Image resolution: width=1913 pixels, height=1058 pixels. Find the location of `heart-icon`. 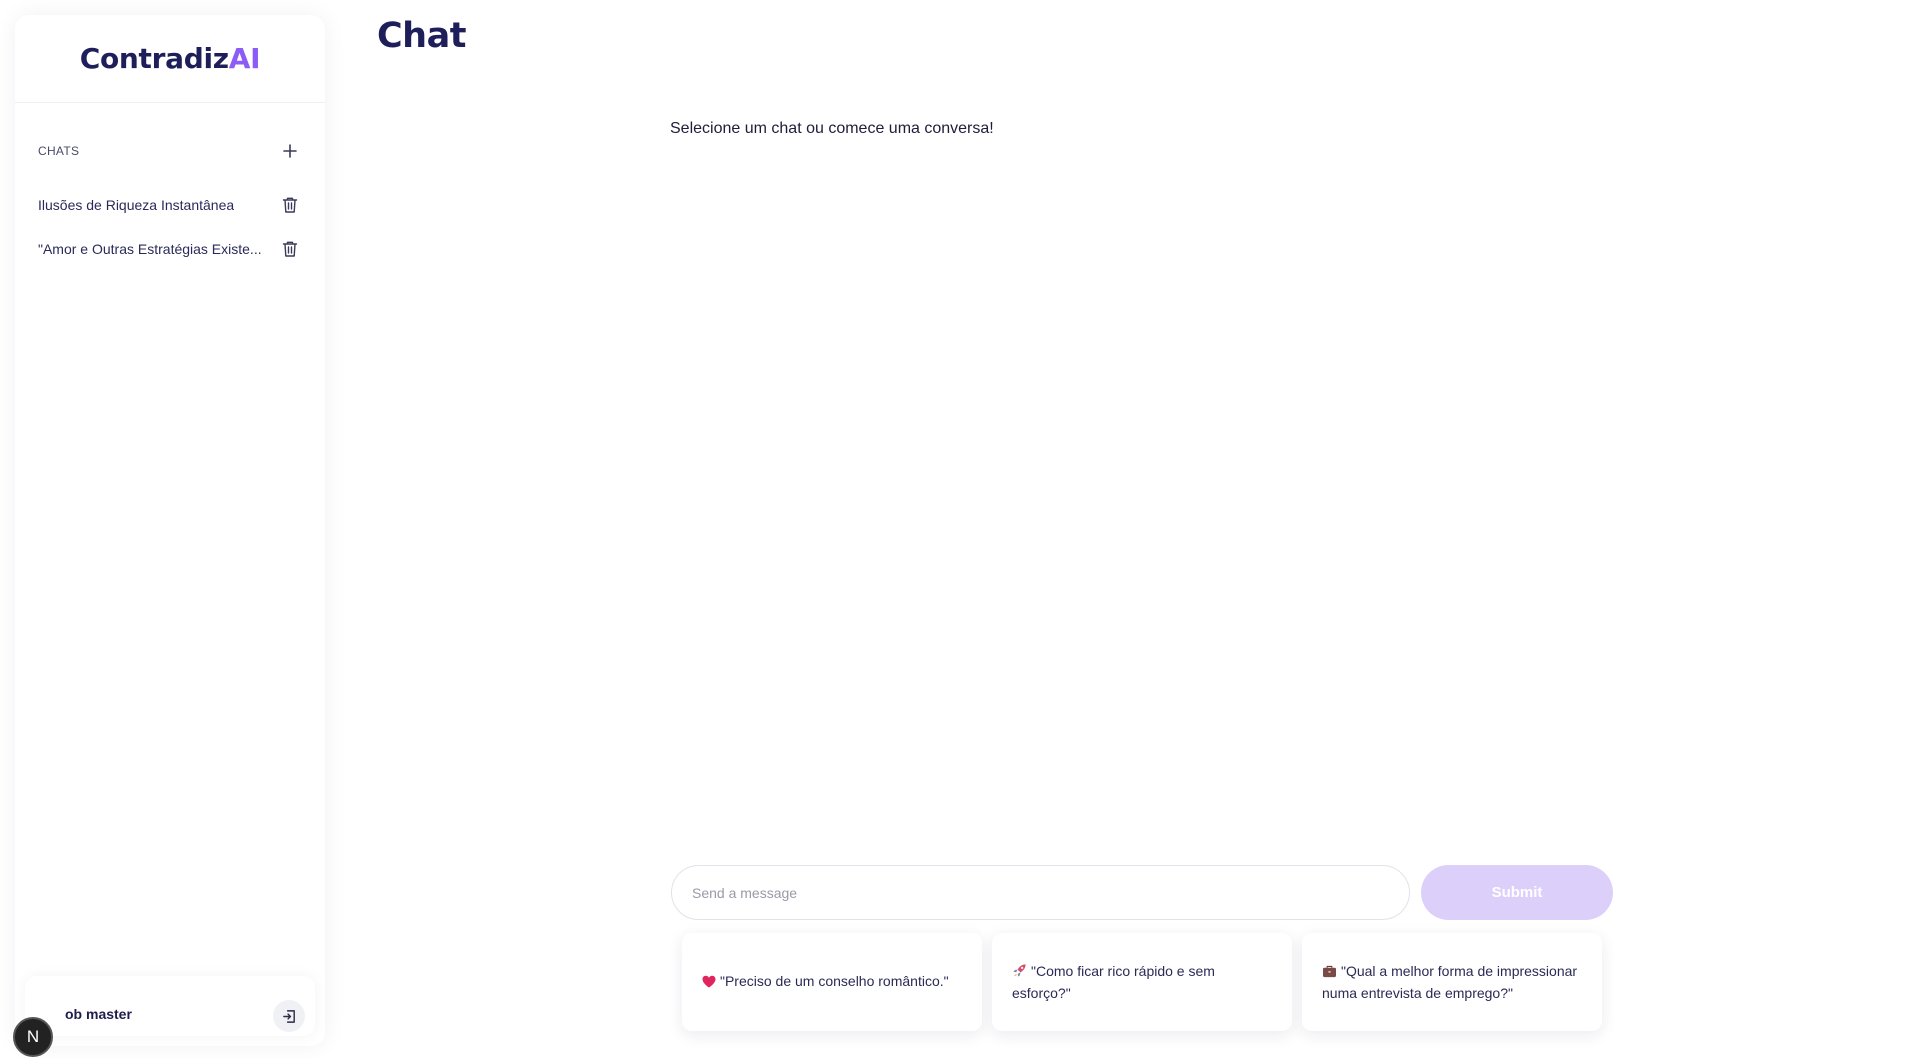

heart-icon is located at coordinates (709, 983).